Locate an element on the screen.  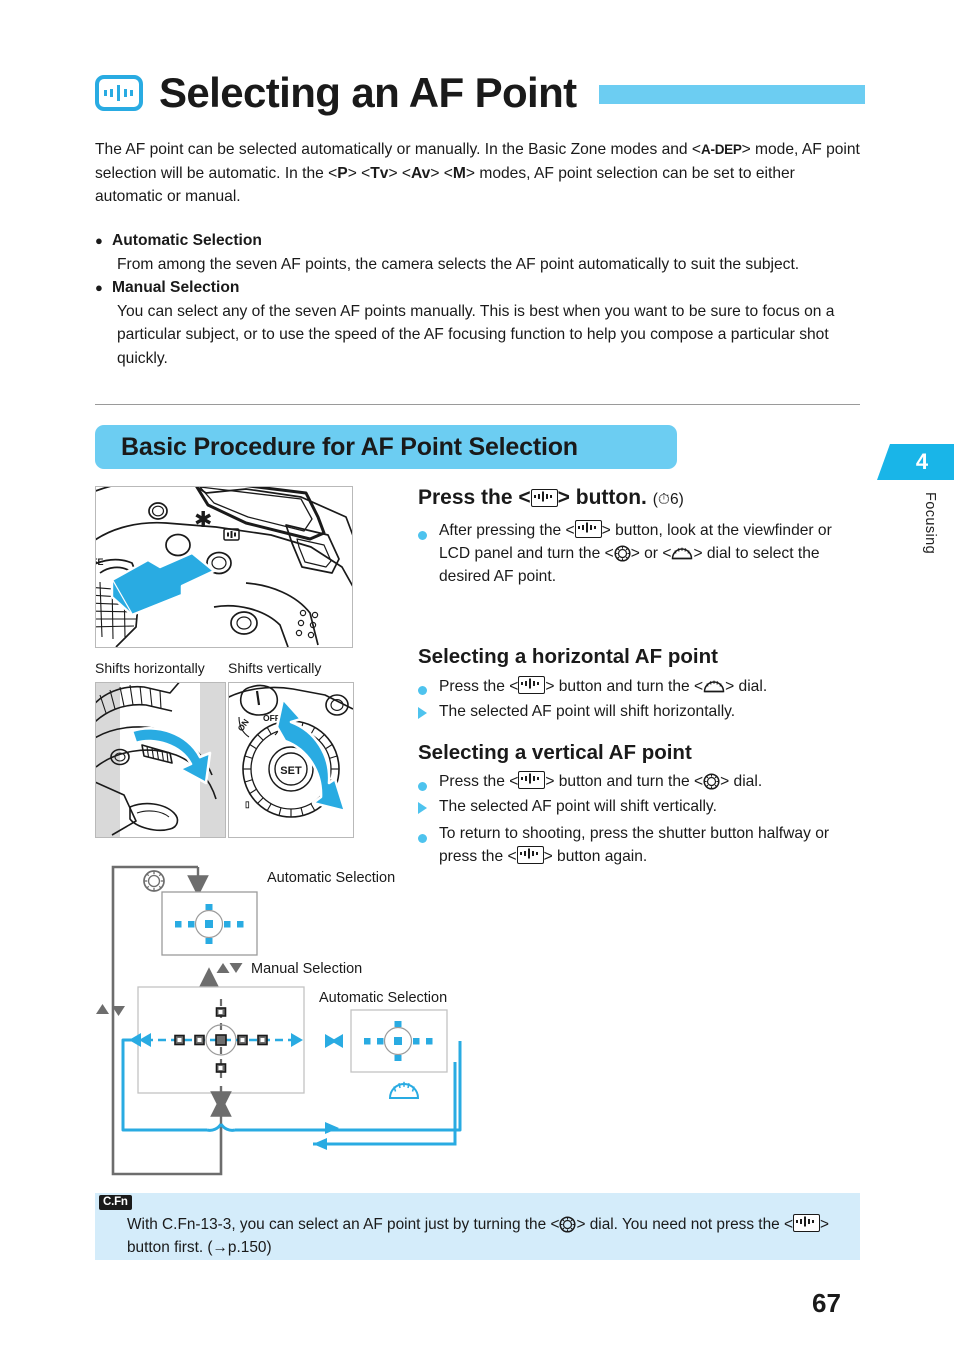
diagram-blue-arrowheads is located at coordinates (334, 1041).